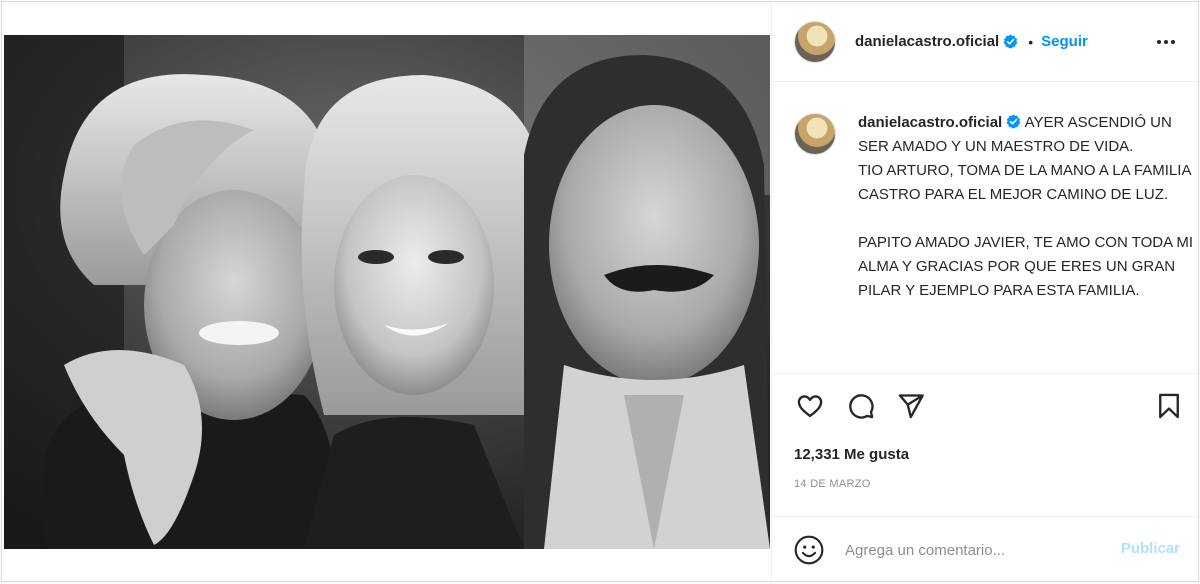 This screenshot has width=1200, height=584. Describe the element at coordinates (815, 41) in the screenshot. I see `avatar` at that location.